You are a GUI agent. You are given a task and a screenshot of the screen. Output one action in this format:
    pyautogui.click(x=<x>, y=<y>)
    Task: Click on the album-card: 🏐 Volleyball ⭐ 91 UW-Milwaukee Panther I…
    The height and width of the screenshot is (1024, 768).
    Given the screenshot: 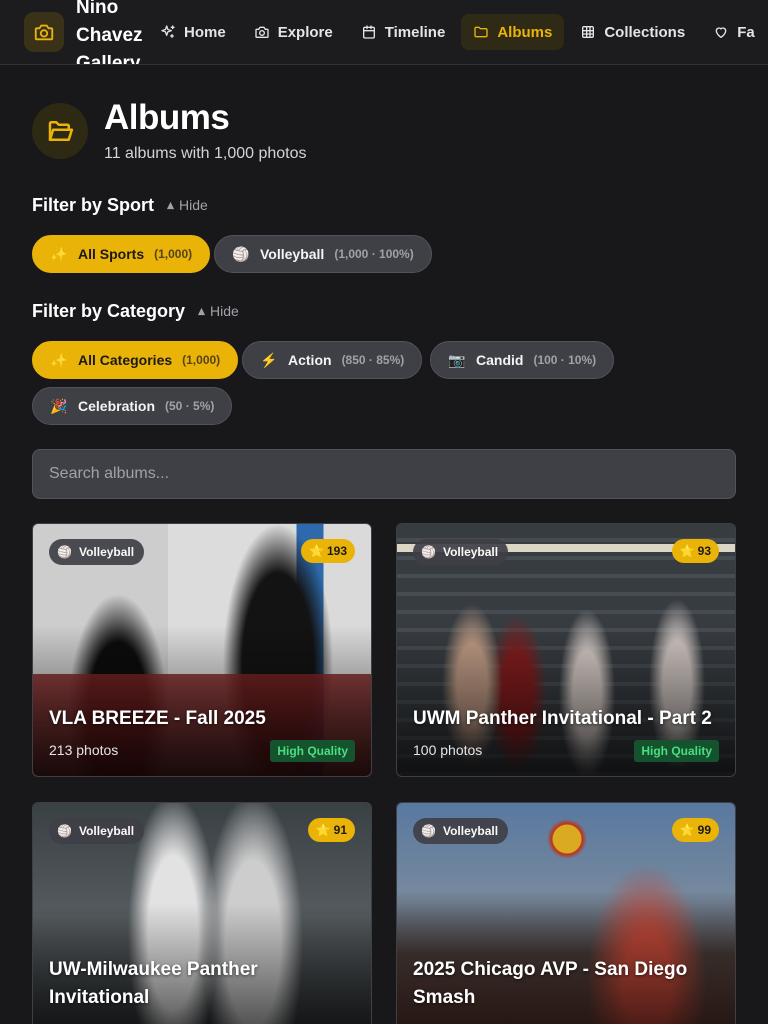 What is the action you would take?
    pyautogui.click(x=202, y=913)
    